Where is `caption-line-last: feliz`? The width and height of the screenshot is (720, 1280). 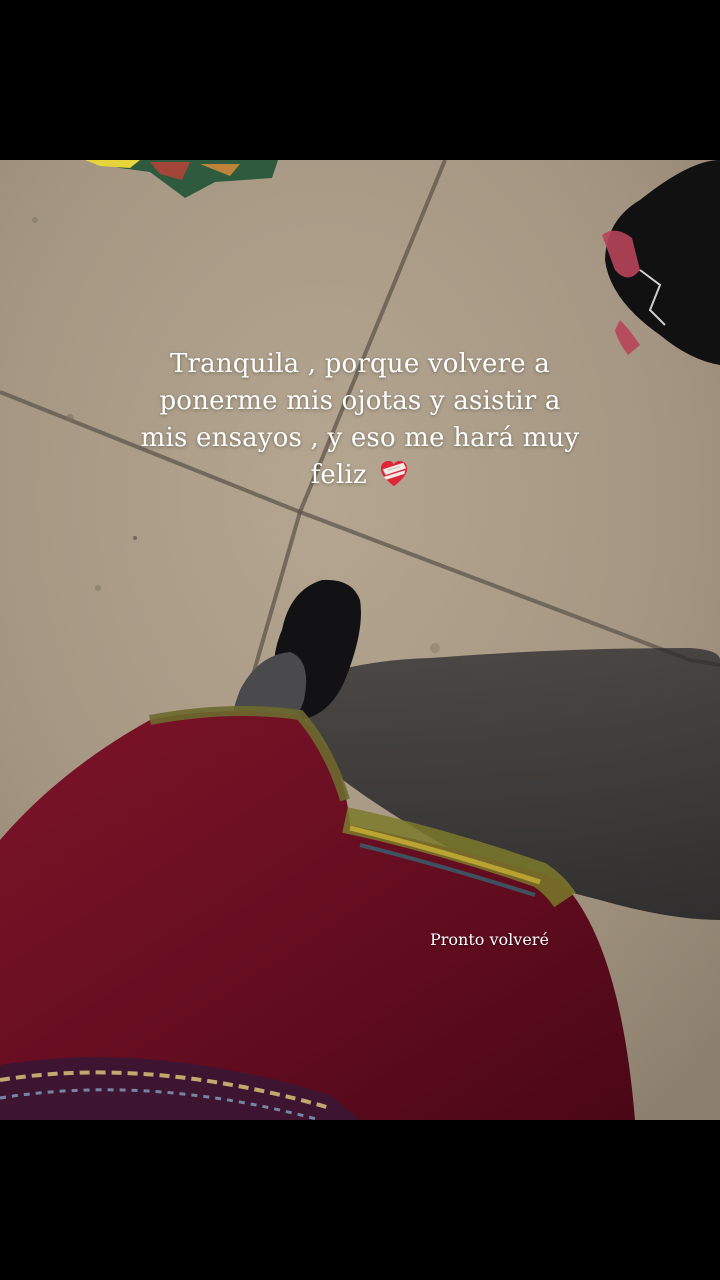
caption-line-last: feliz is located at coordinates (360, 475).